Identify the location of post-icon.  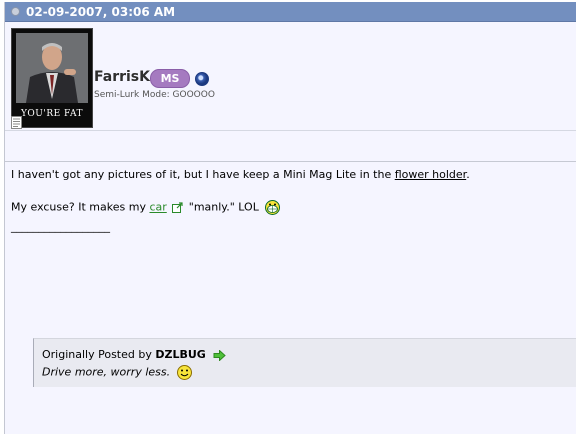
(16, 122).